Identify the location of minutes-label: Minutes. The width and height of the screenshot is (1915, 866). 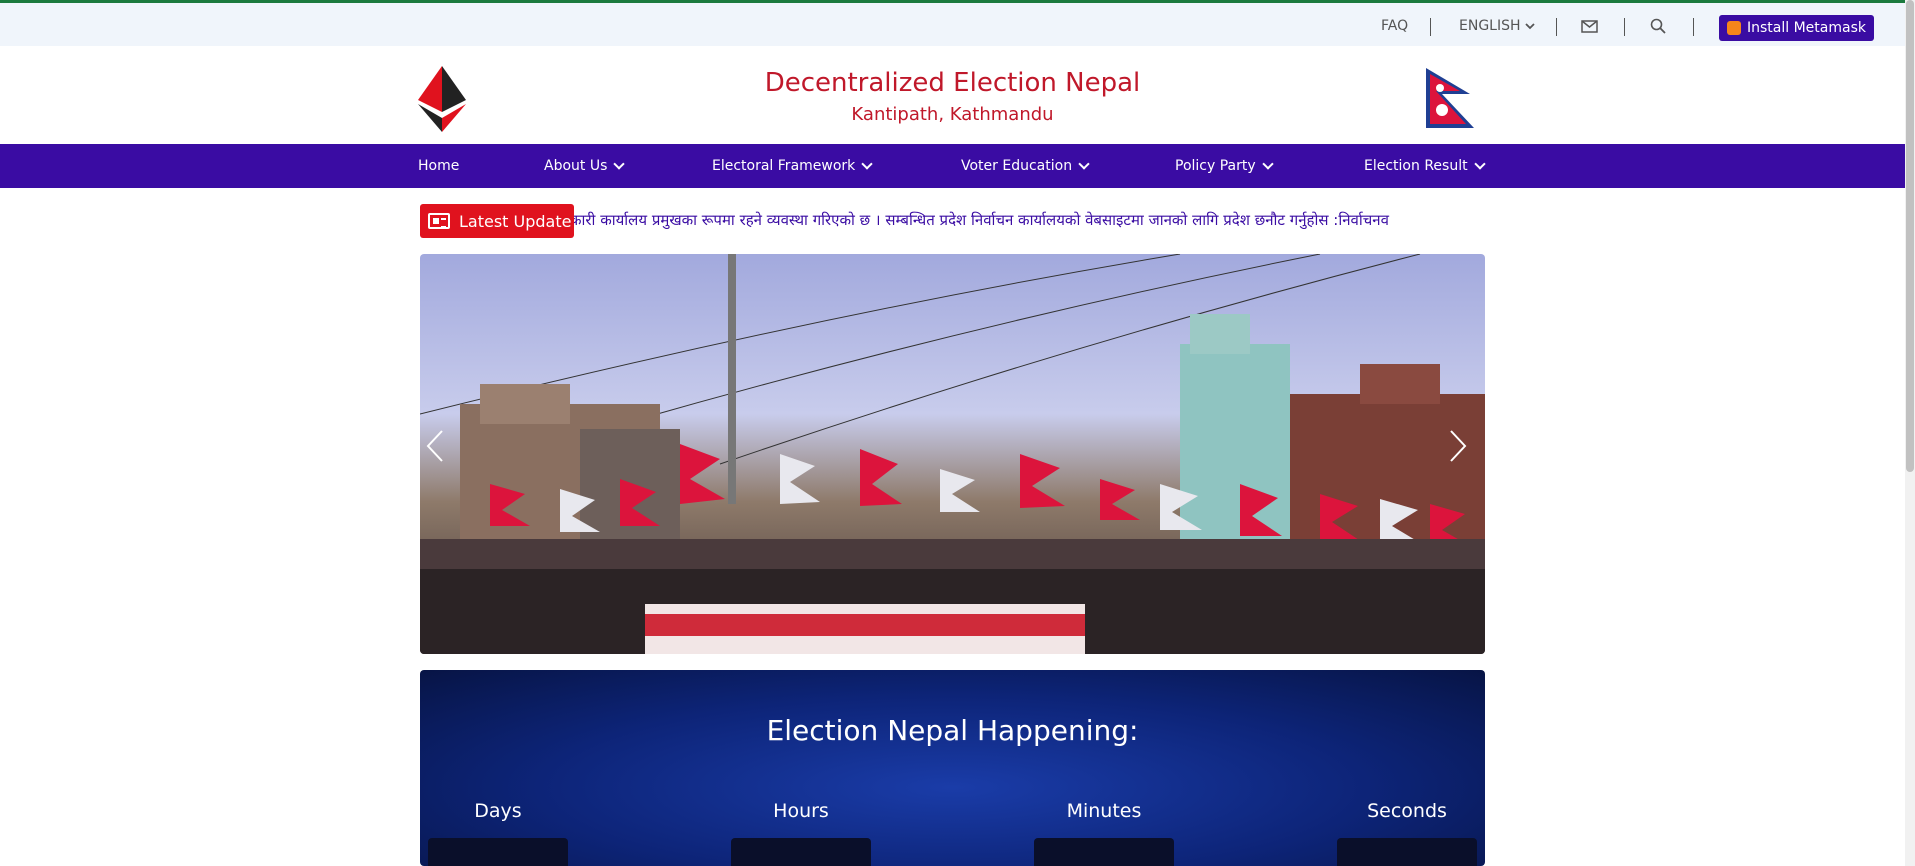
(1104, 811).